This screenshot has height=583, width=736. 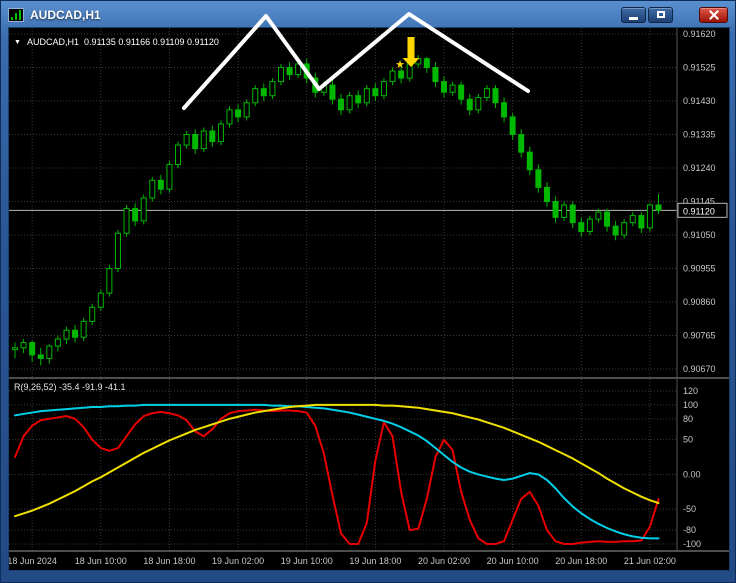 What do you see at coordinates (16, 14) in the screenshot?
I see `app-icon` at bounding box center [16, 14].